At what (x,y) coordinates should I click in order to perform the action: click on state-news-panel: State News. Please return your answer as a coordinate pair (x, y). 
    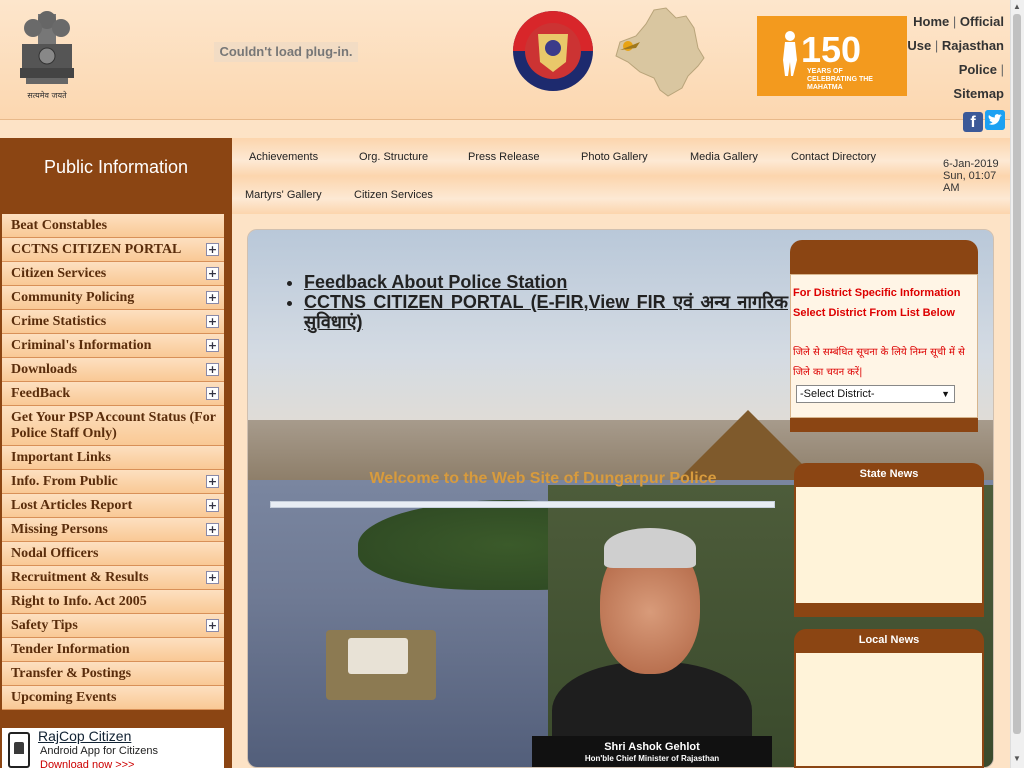
    Looking at the image, I should click on (889, 541).